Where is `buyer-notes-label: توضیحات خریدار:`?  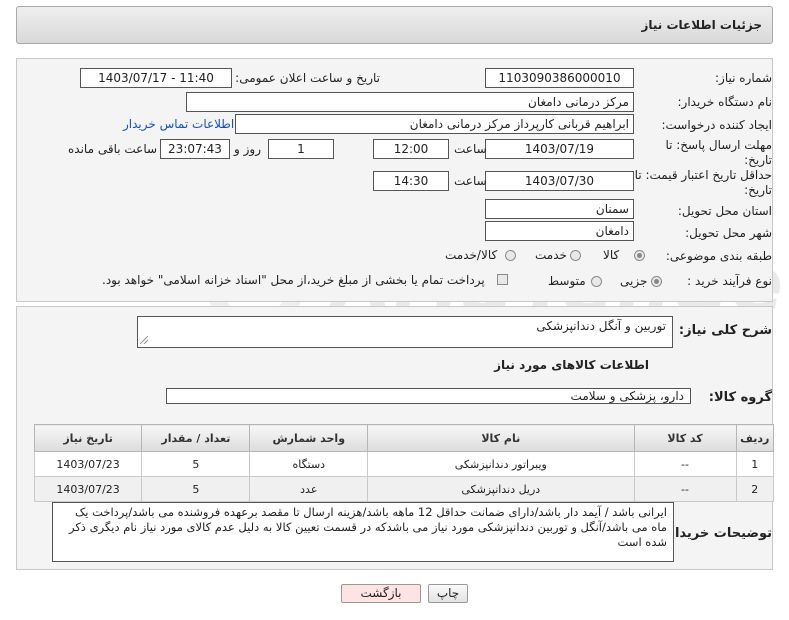 buyer-notes-label: توضیحات خریدار: is located at coordinates (717, 533).